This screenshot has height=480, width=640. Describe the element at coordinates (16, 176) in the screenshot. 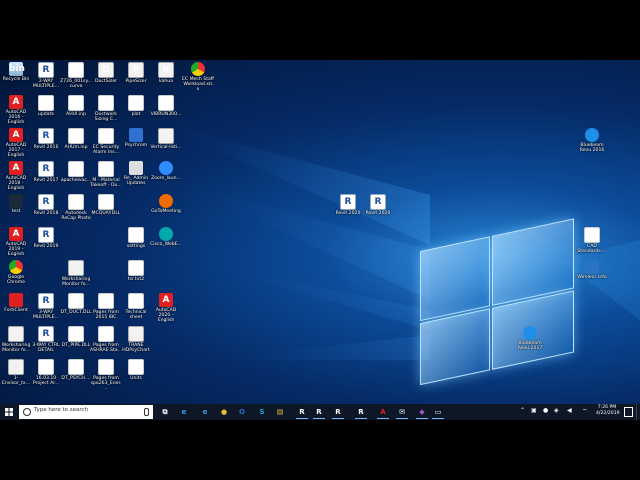

I see `desktop-icon: A AutoCAD 2018 - English` at that location.